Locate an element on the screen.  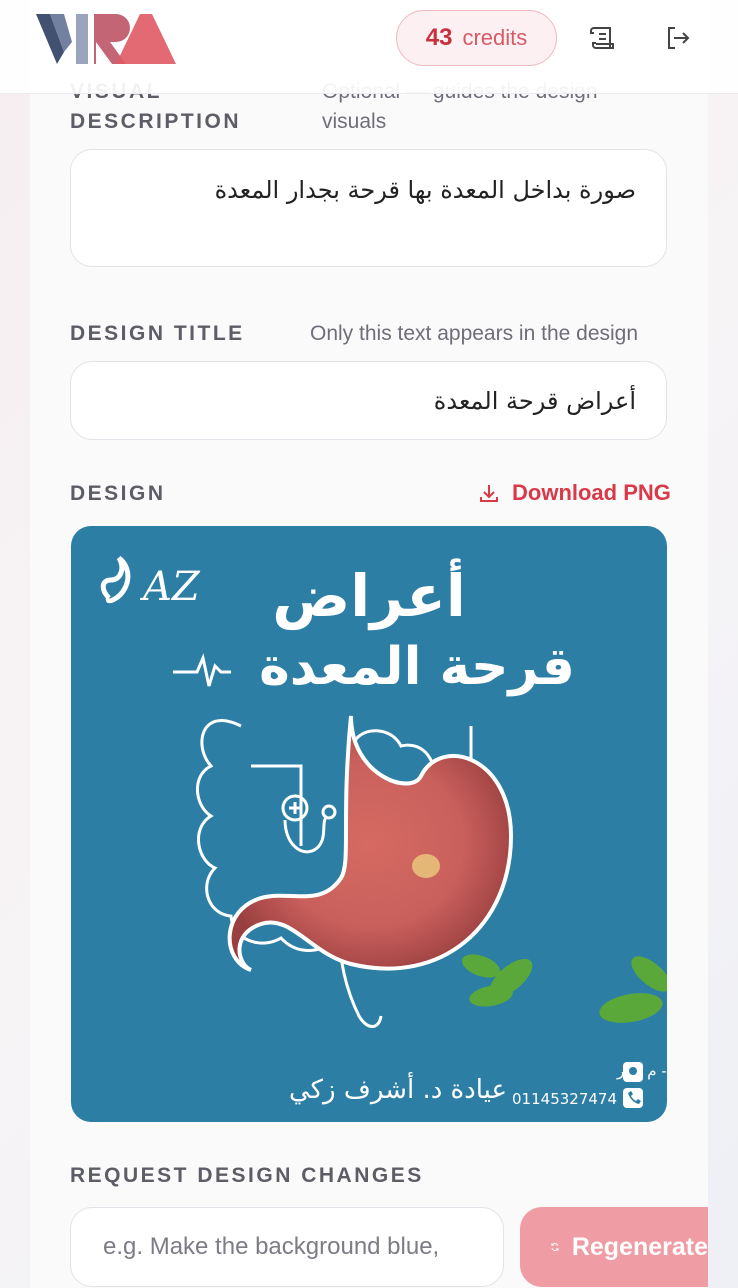
download-png-button: Download PNG is located at coordinates (574, 493).